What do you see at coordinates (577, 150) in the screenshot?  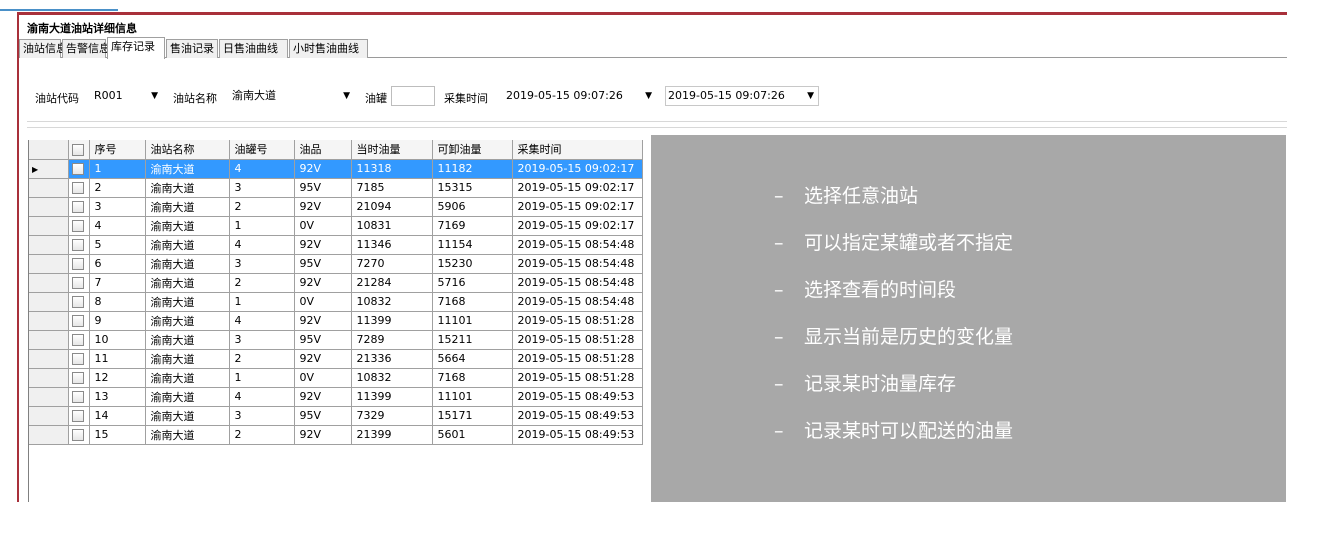 I see `column-header-collect-time: 采集时间` at bounding box center [577, 150].